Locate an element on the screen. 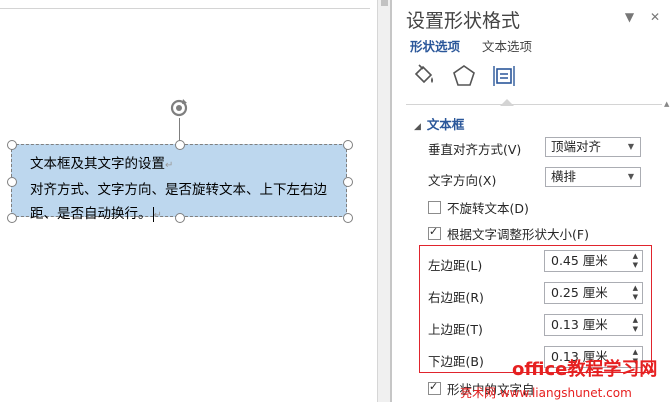 Image resolution: width=672 pixels, height=402 pixels. autofit-checkbox is located at coordinates (434, 232).